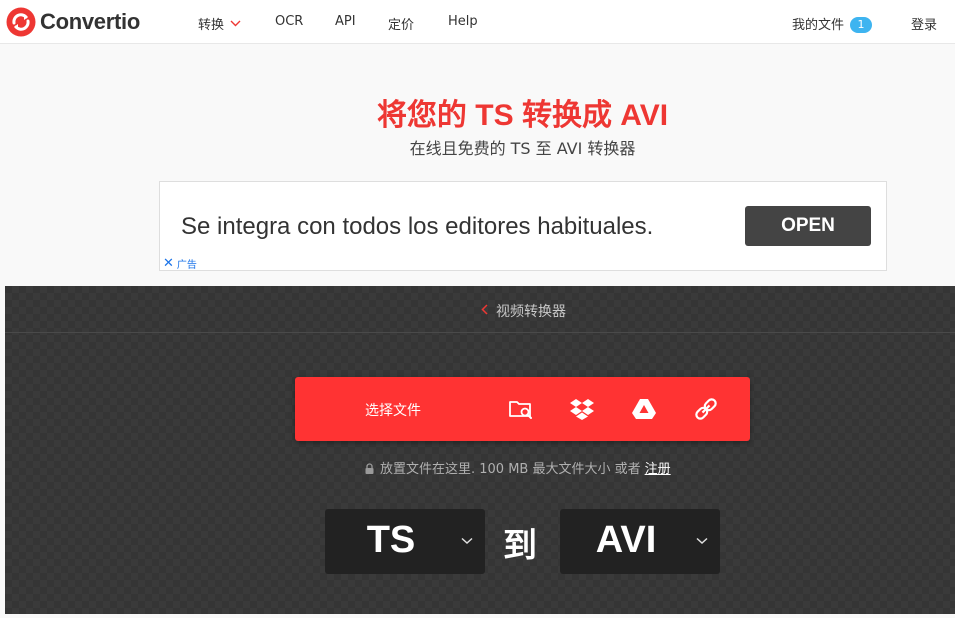  What do you see at coordinates (520, 546) in the screenshot?
I see `to-label: 到` at bounding box center [520, 546].